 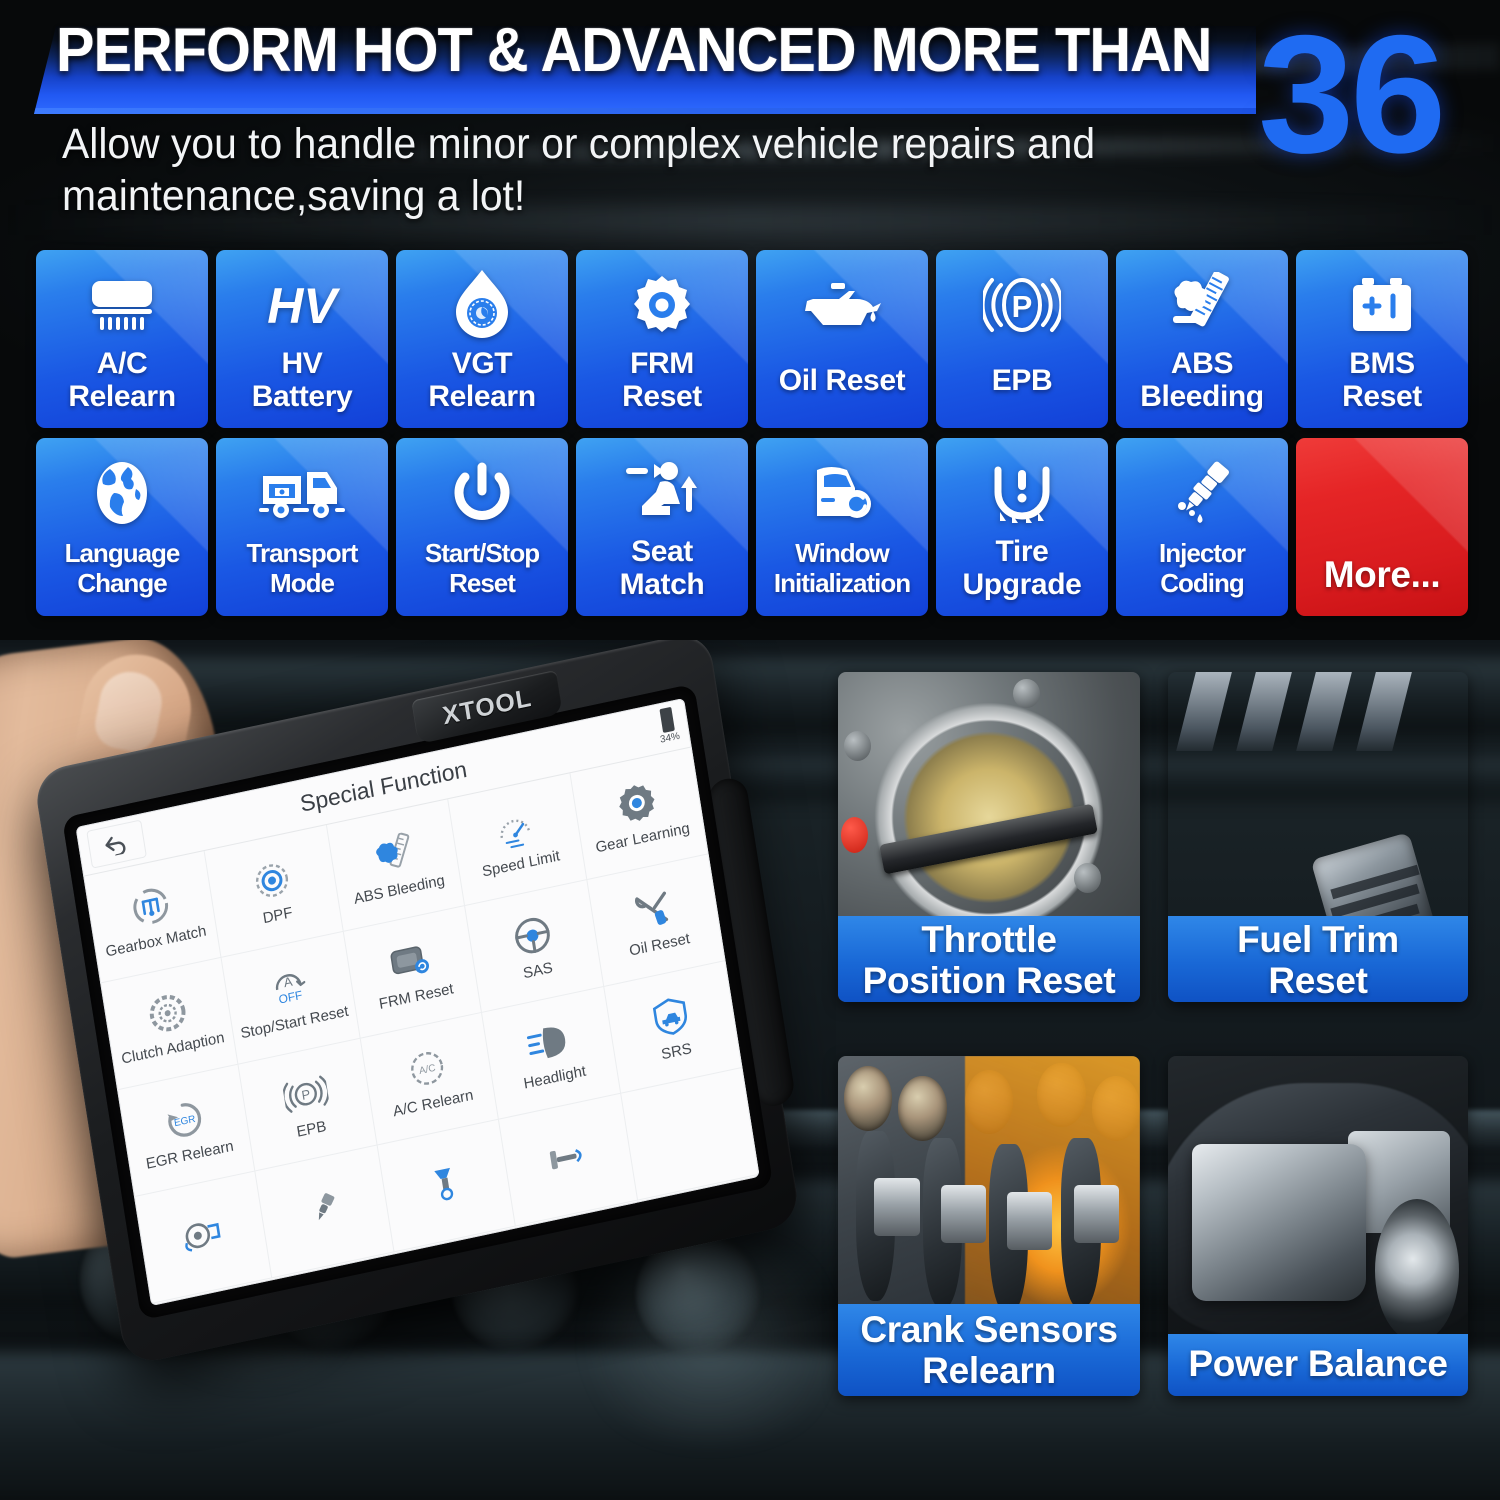 I want to click on seat-icon, so click(x=662, y=493).